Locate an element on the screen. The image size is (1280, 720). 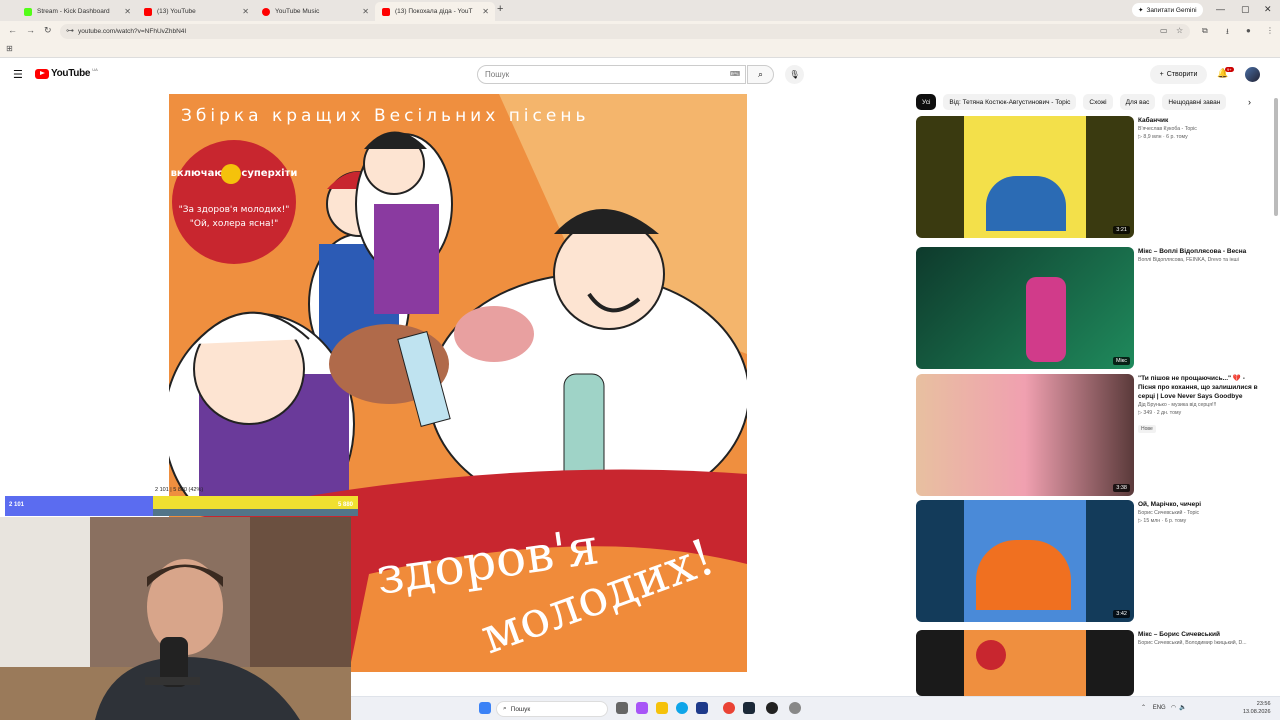
youtube-logo-text: YouTube is located at coordinates (71, 73).